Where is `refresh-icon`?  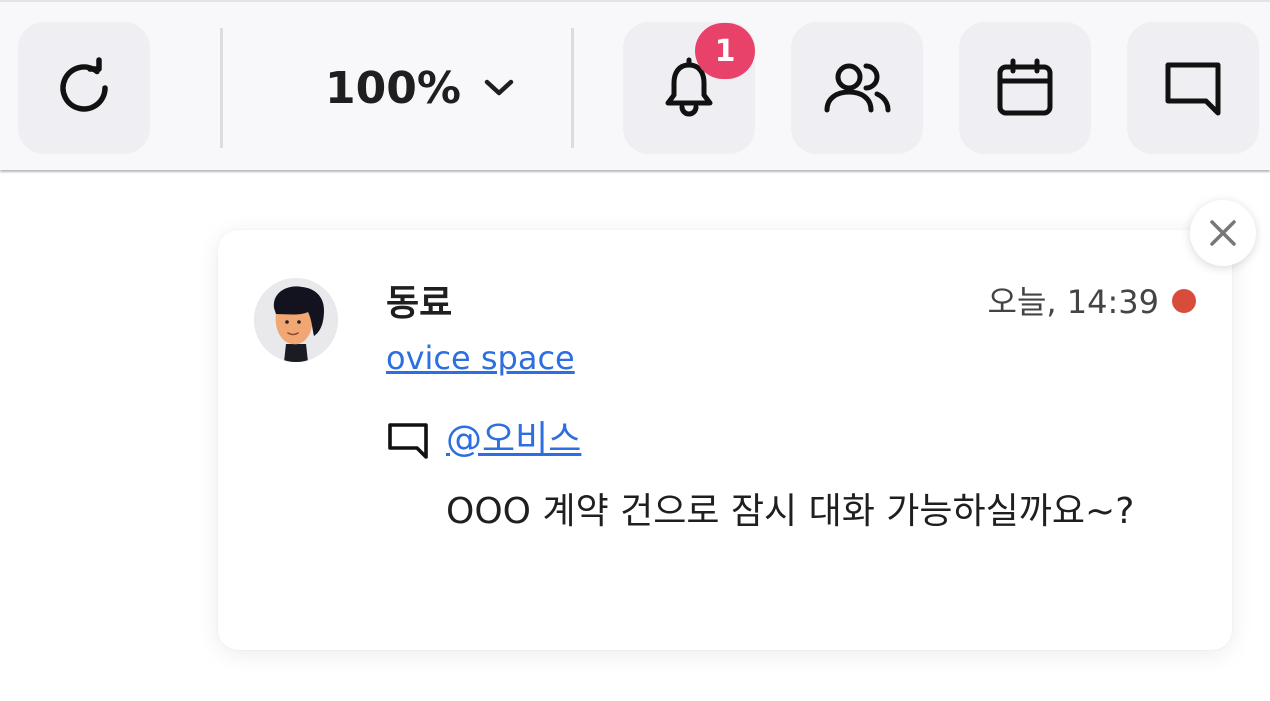
refresh-icon is located at coordinates (84, 84).